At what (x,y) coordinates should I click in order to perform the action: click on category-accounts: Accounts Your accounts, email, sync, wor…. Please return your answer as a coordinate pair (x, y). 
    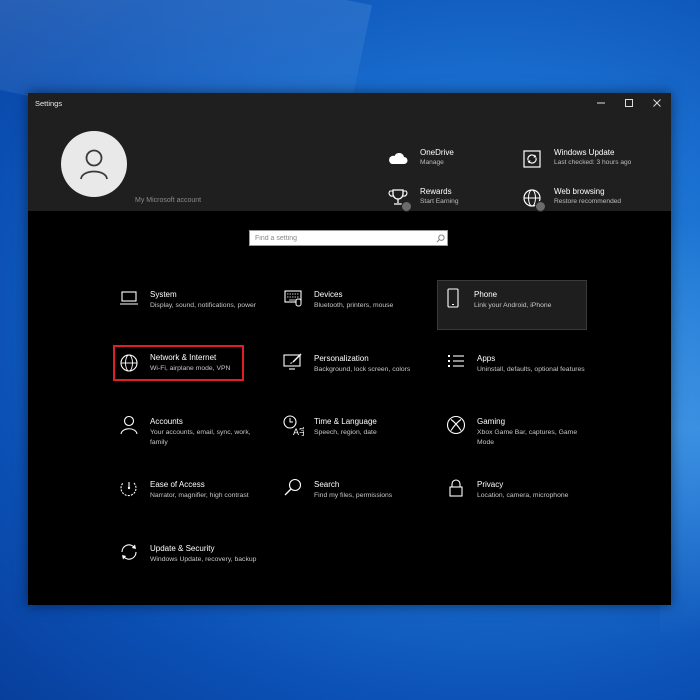
    Looking at the image, I should click on (189, 433).